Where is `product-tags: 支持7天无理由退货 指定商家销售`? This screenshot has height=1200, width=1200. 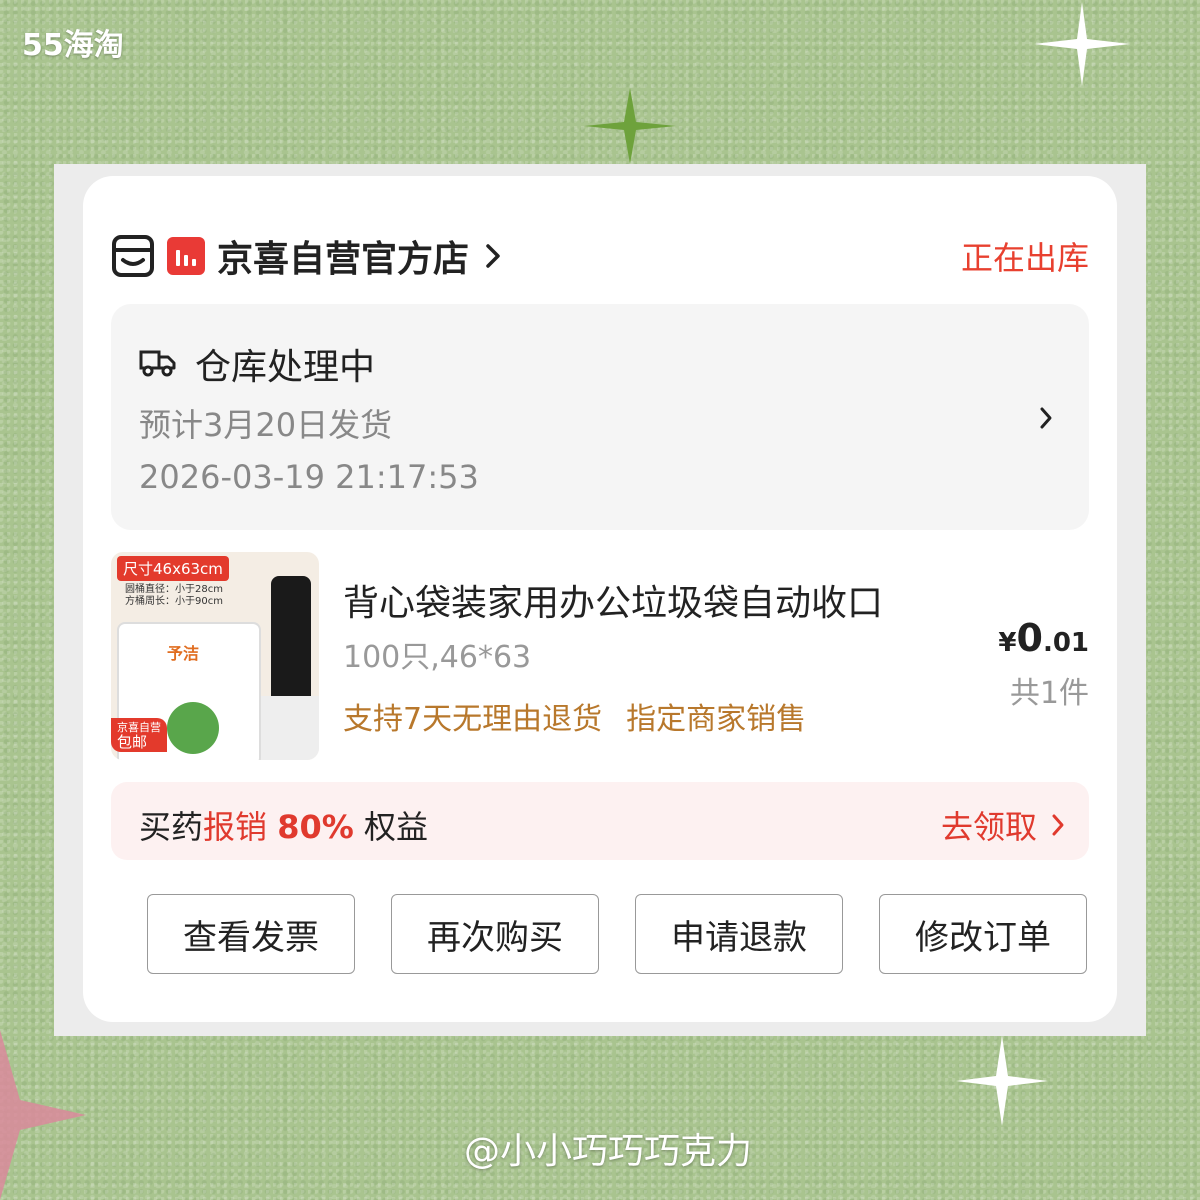 product-tags: 支持7天无理由退货 指定商家销售 is located at coordinates (574, 716).